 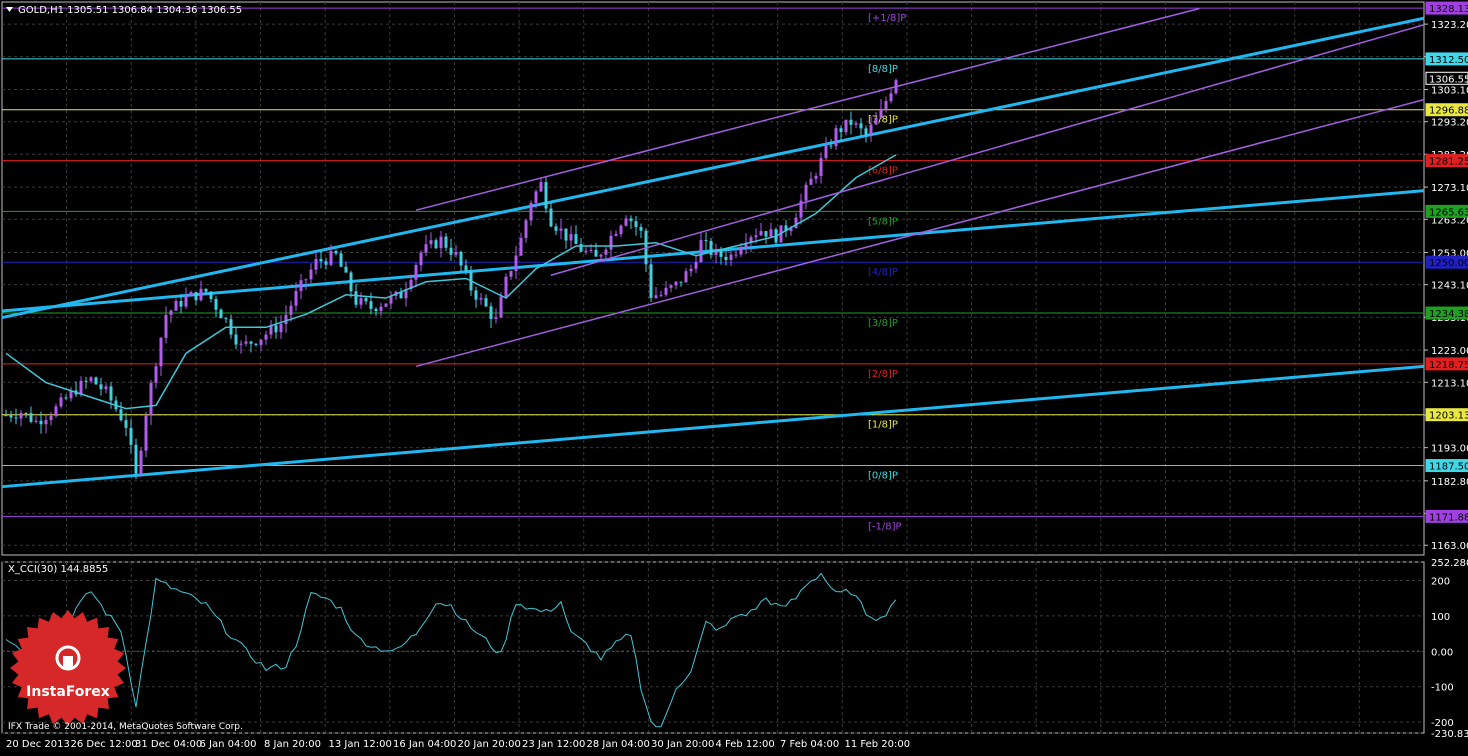 What do you see at coordinates (1449, 25) in the screenshot?
I see `price-tick-label: 1323.20` at bounding box center [1449, 25].